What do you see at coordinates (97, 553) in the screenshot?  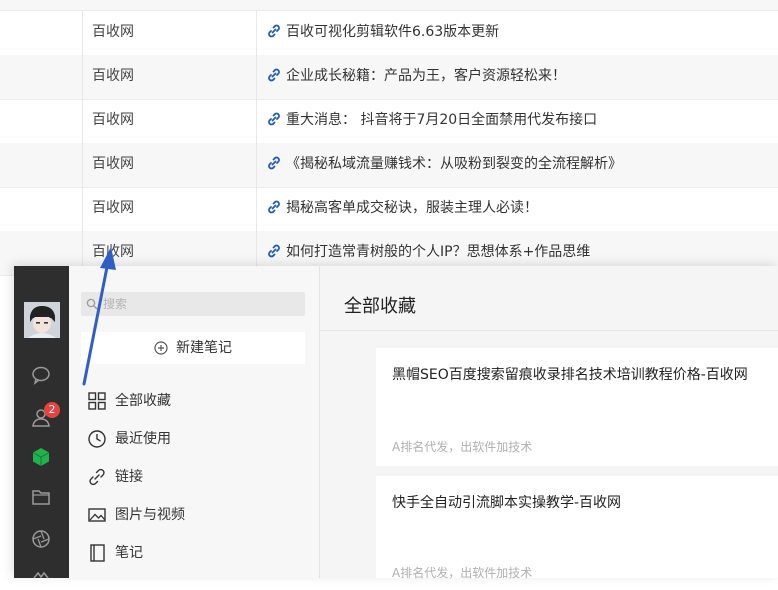 I see `notebook-icon` at bounding box center [97, 553].